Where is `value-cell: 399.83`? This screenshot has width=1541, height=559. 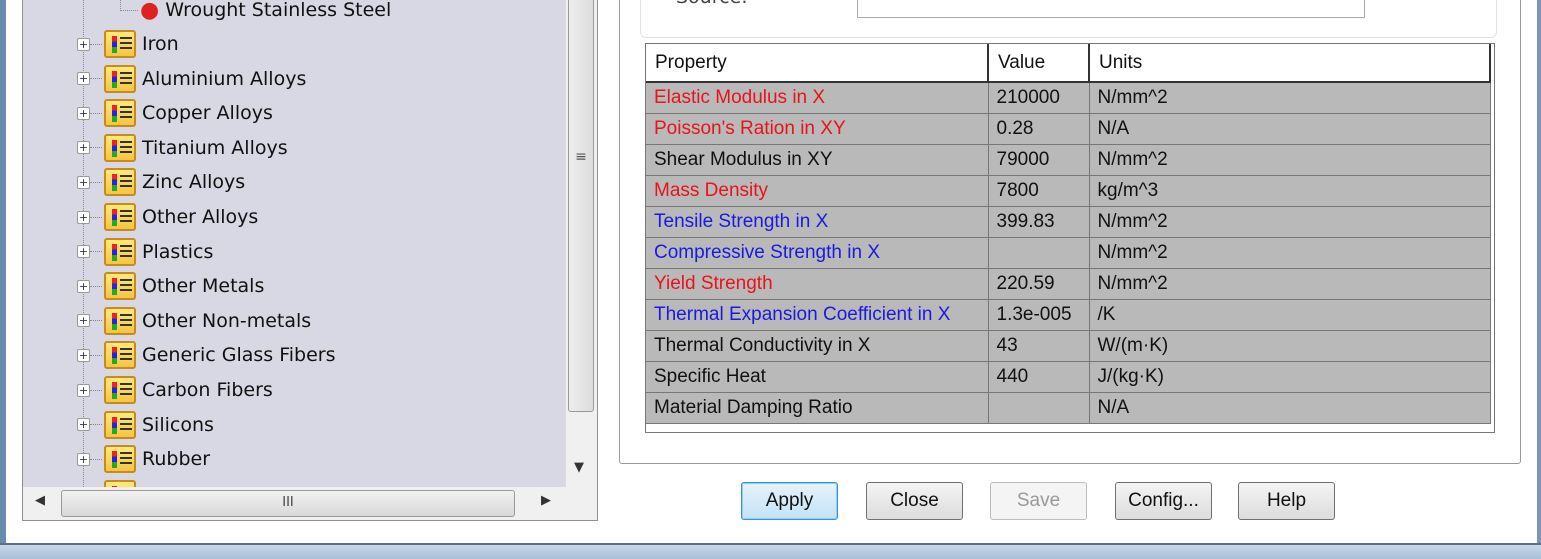
value-cell: 399.83 is located at coordinates (1039, 222).